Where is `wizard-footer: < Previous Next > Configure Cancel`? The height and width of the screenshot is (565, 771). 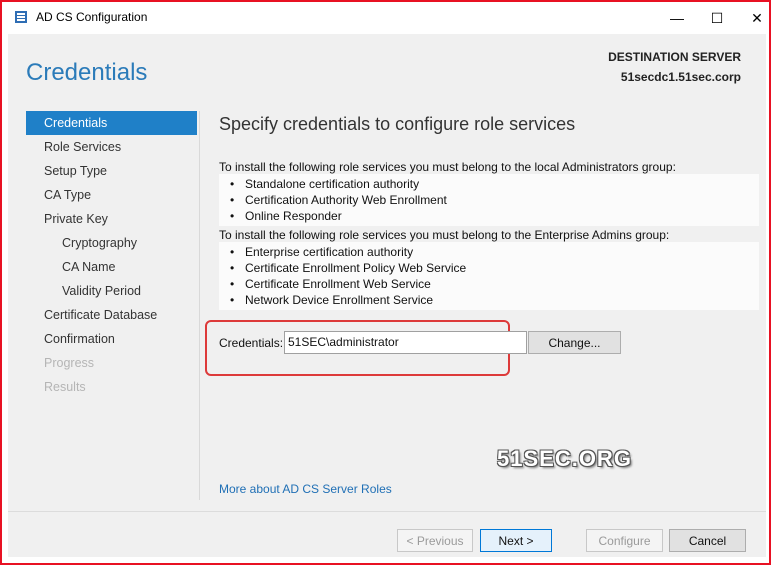
wizard-footer: < Previous Next > Configure Cancel is located at coordinates (387, 534).